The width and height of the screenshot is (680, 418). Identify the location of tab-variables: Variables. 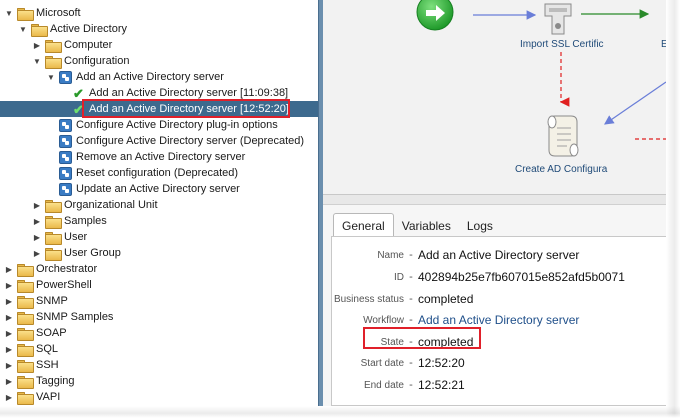
(426, 226).